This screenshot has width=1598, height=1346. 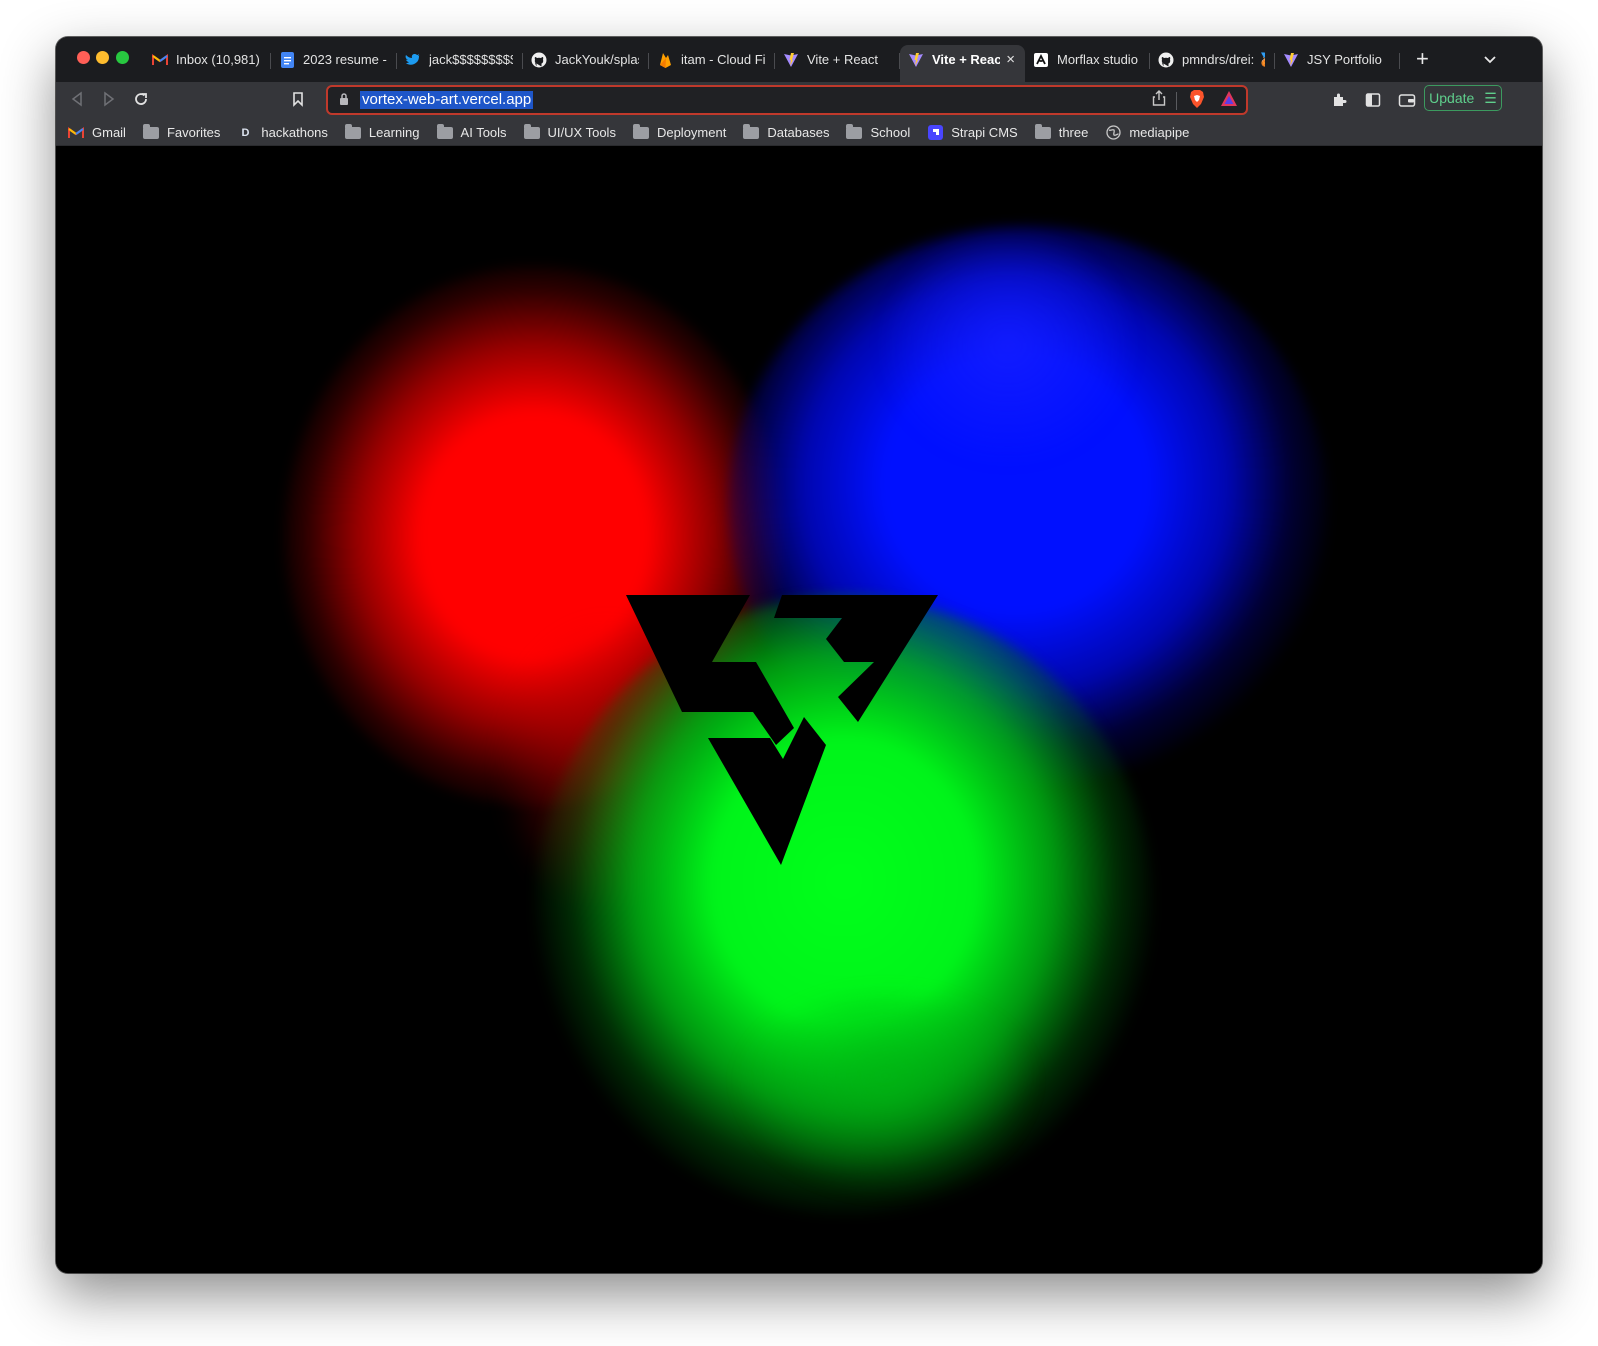 What do you see at coordinates (471, 59) in the screenshot?
I see `tab-label: jack$$$$$$$$$` at bounding box center [471, 59].